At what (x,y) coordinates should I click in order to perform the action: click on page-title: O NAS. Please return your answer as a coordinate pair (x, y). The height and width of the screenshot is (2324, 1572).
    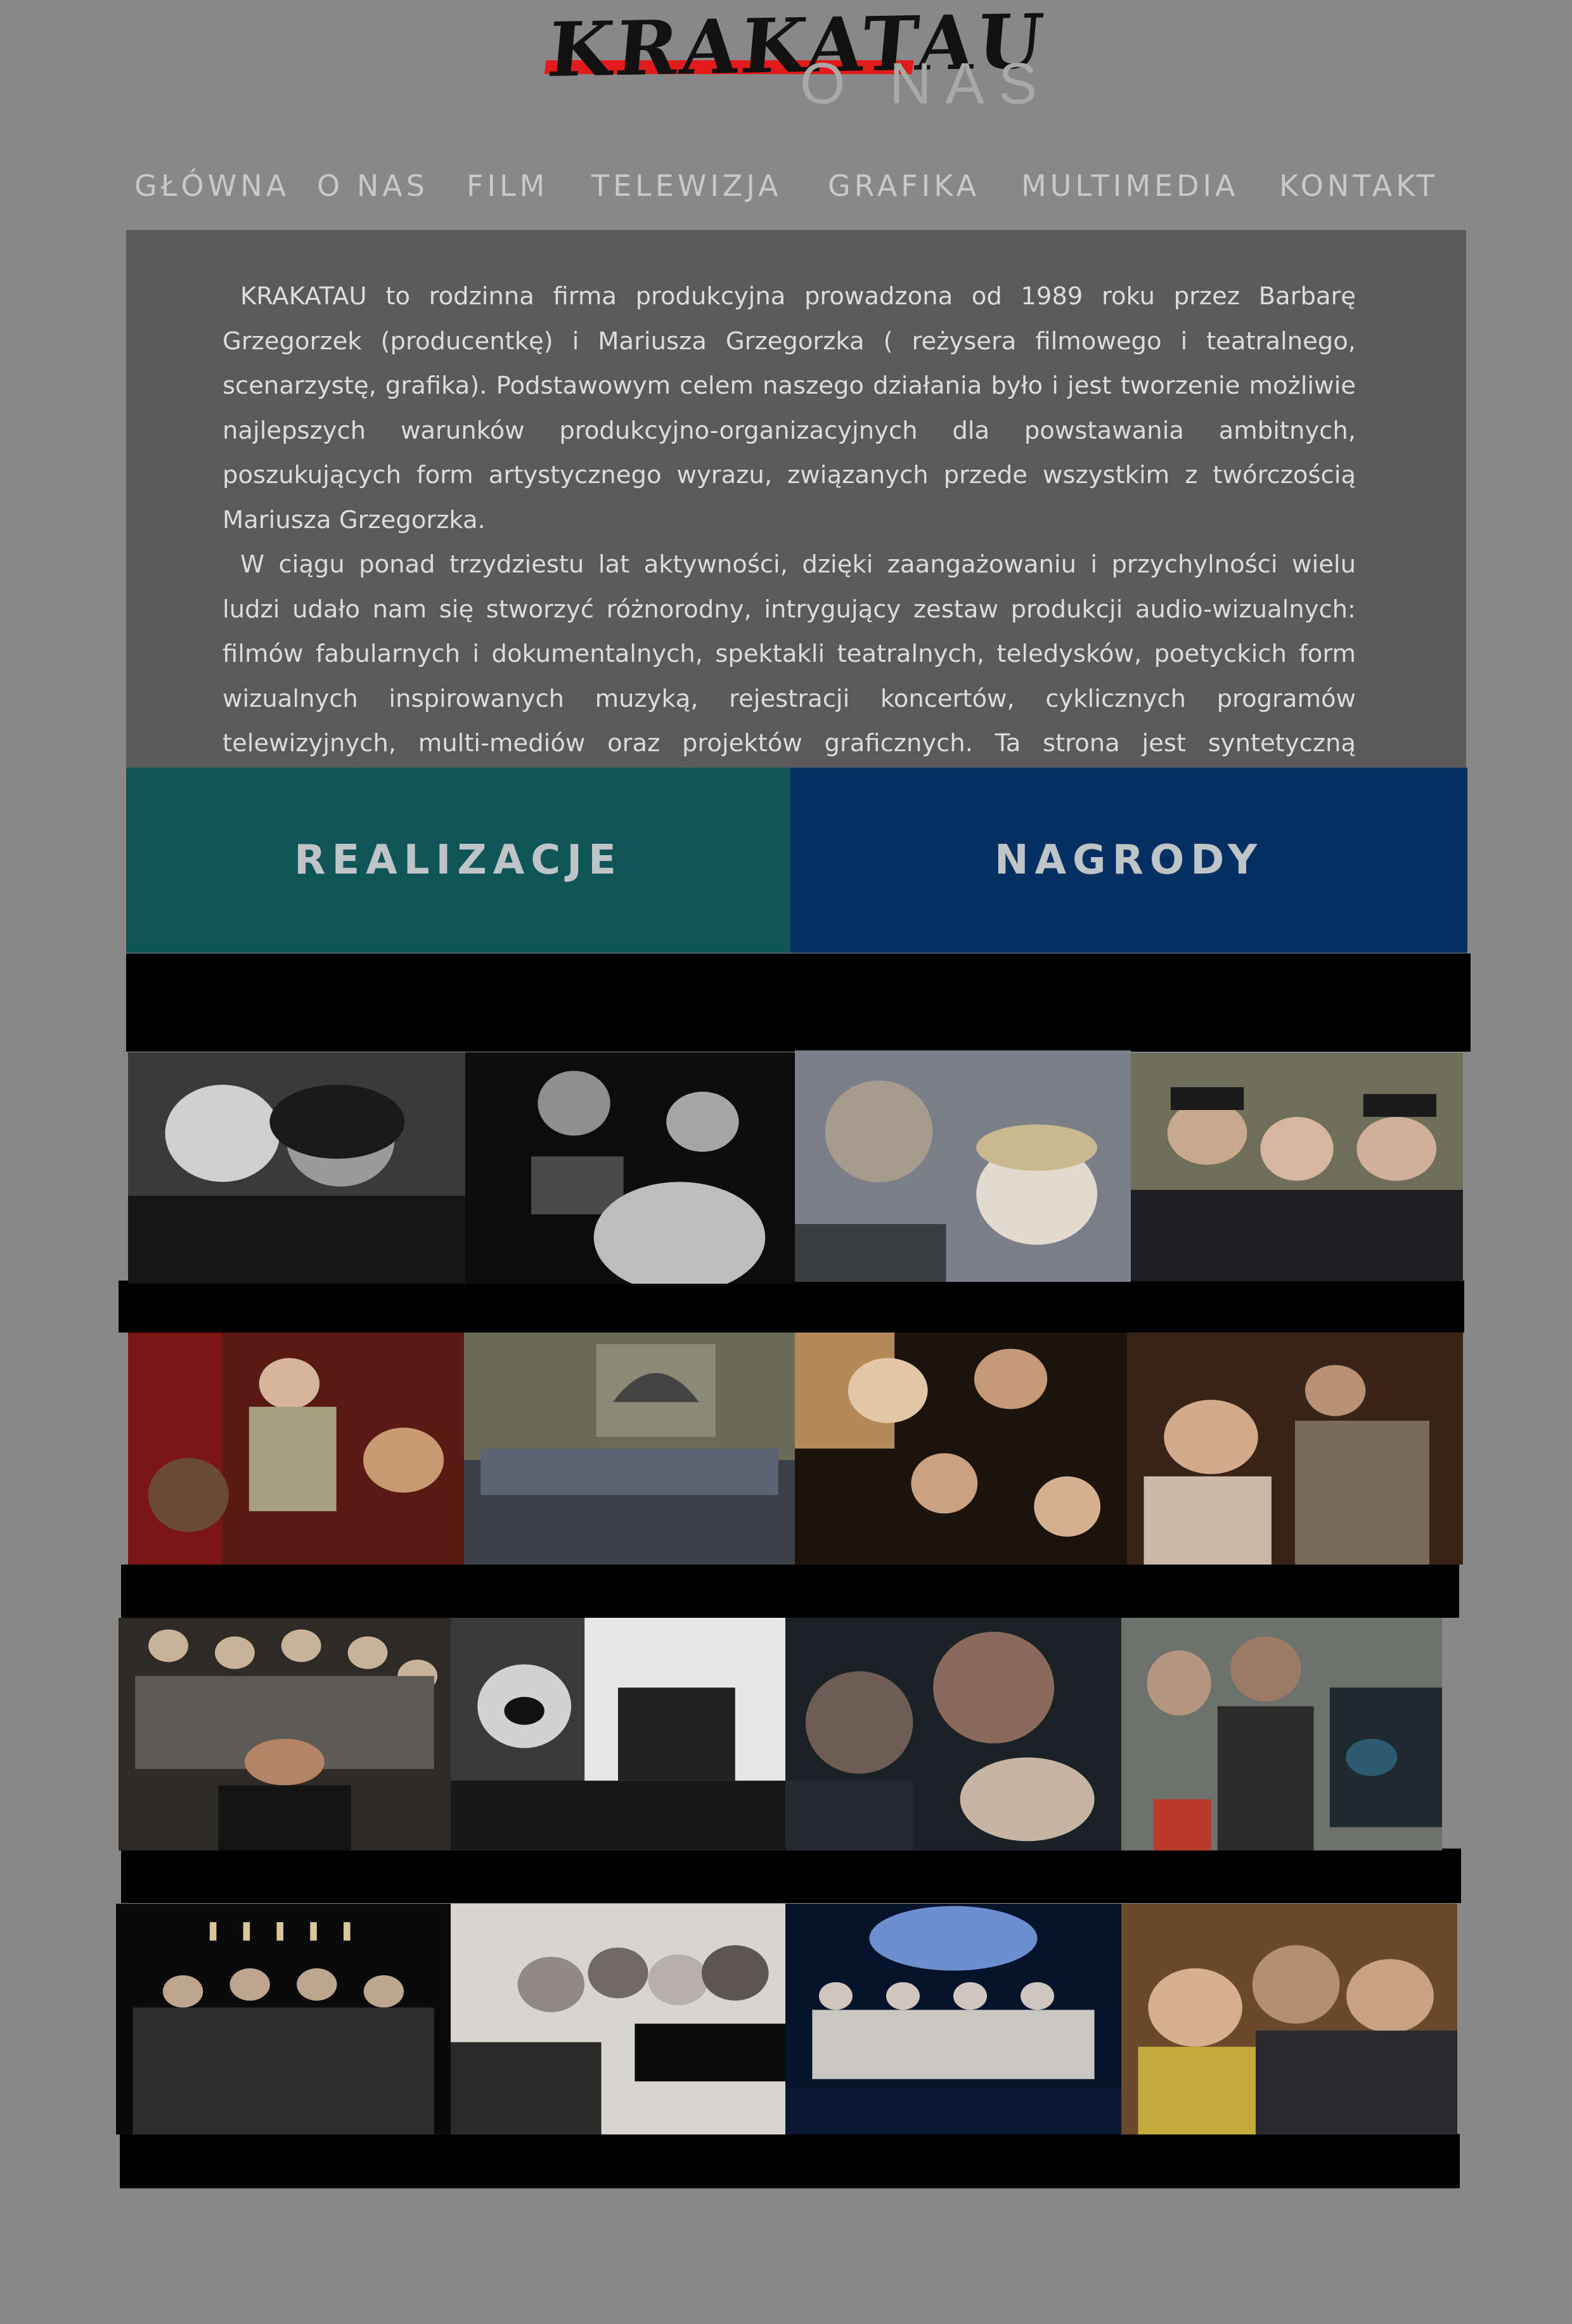
    Looking at the image, I should click on (926, 84).